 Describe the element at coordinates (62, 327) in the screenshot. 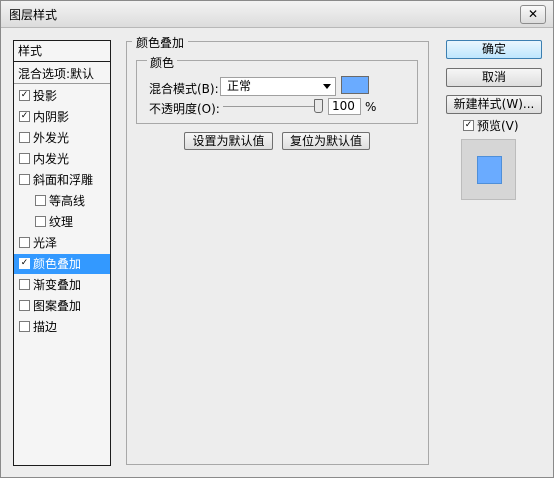

I see `style-item: 描边` at that location.